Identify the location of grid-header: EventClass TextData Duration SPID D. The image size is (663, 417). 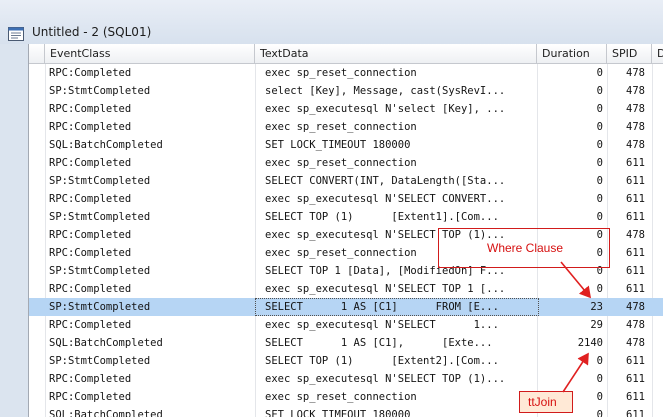
(346, 54).